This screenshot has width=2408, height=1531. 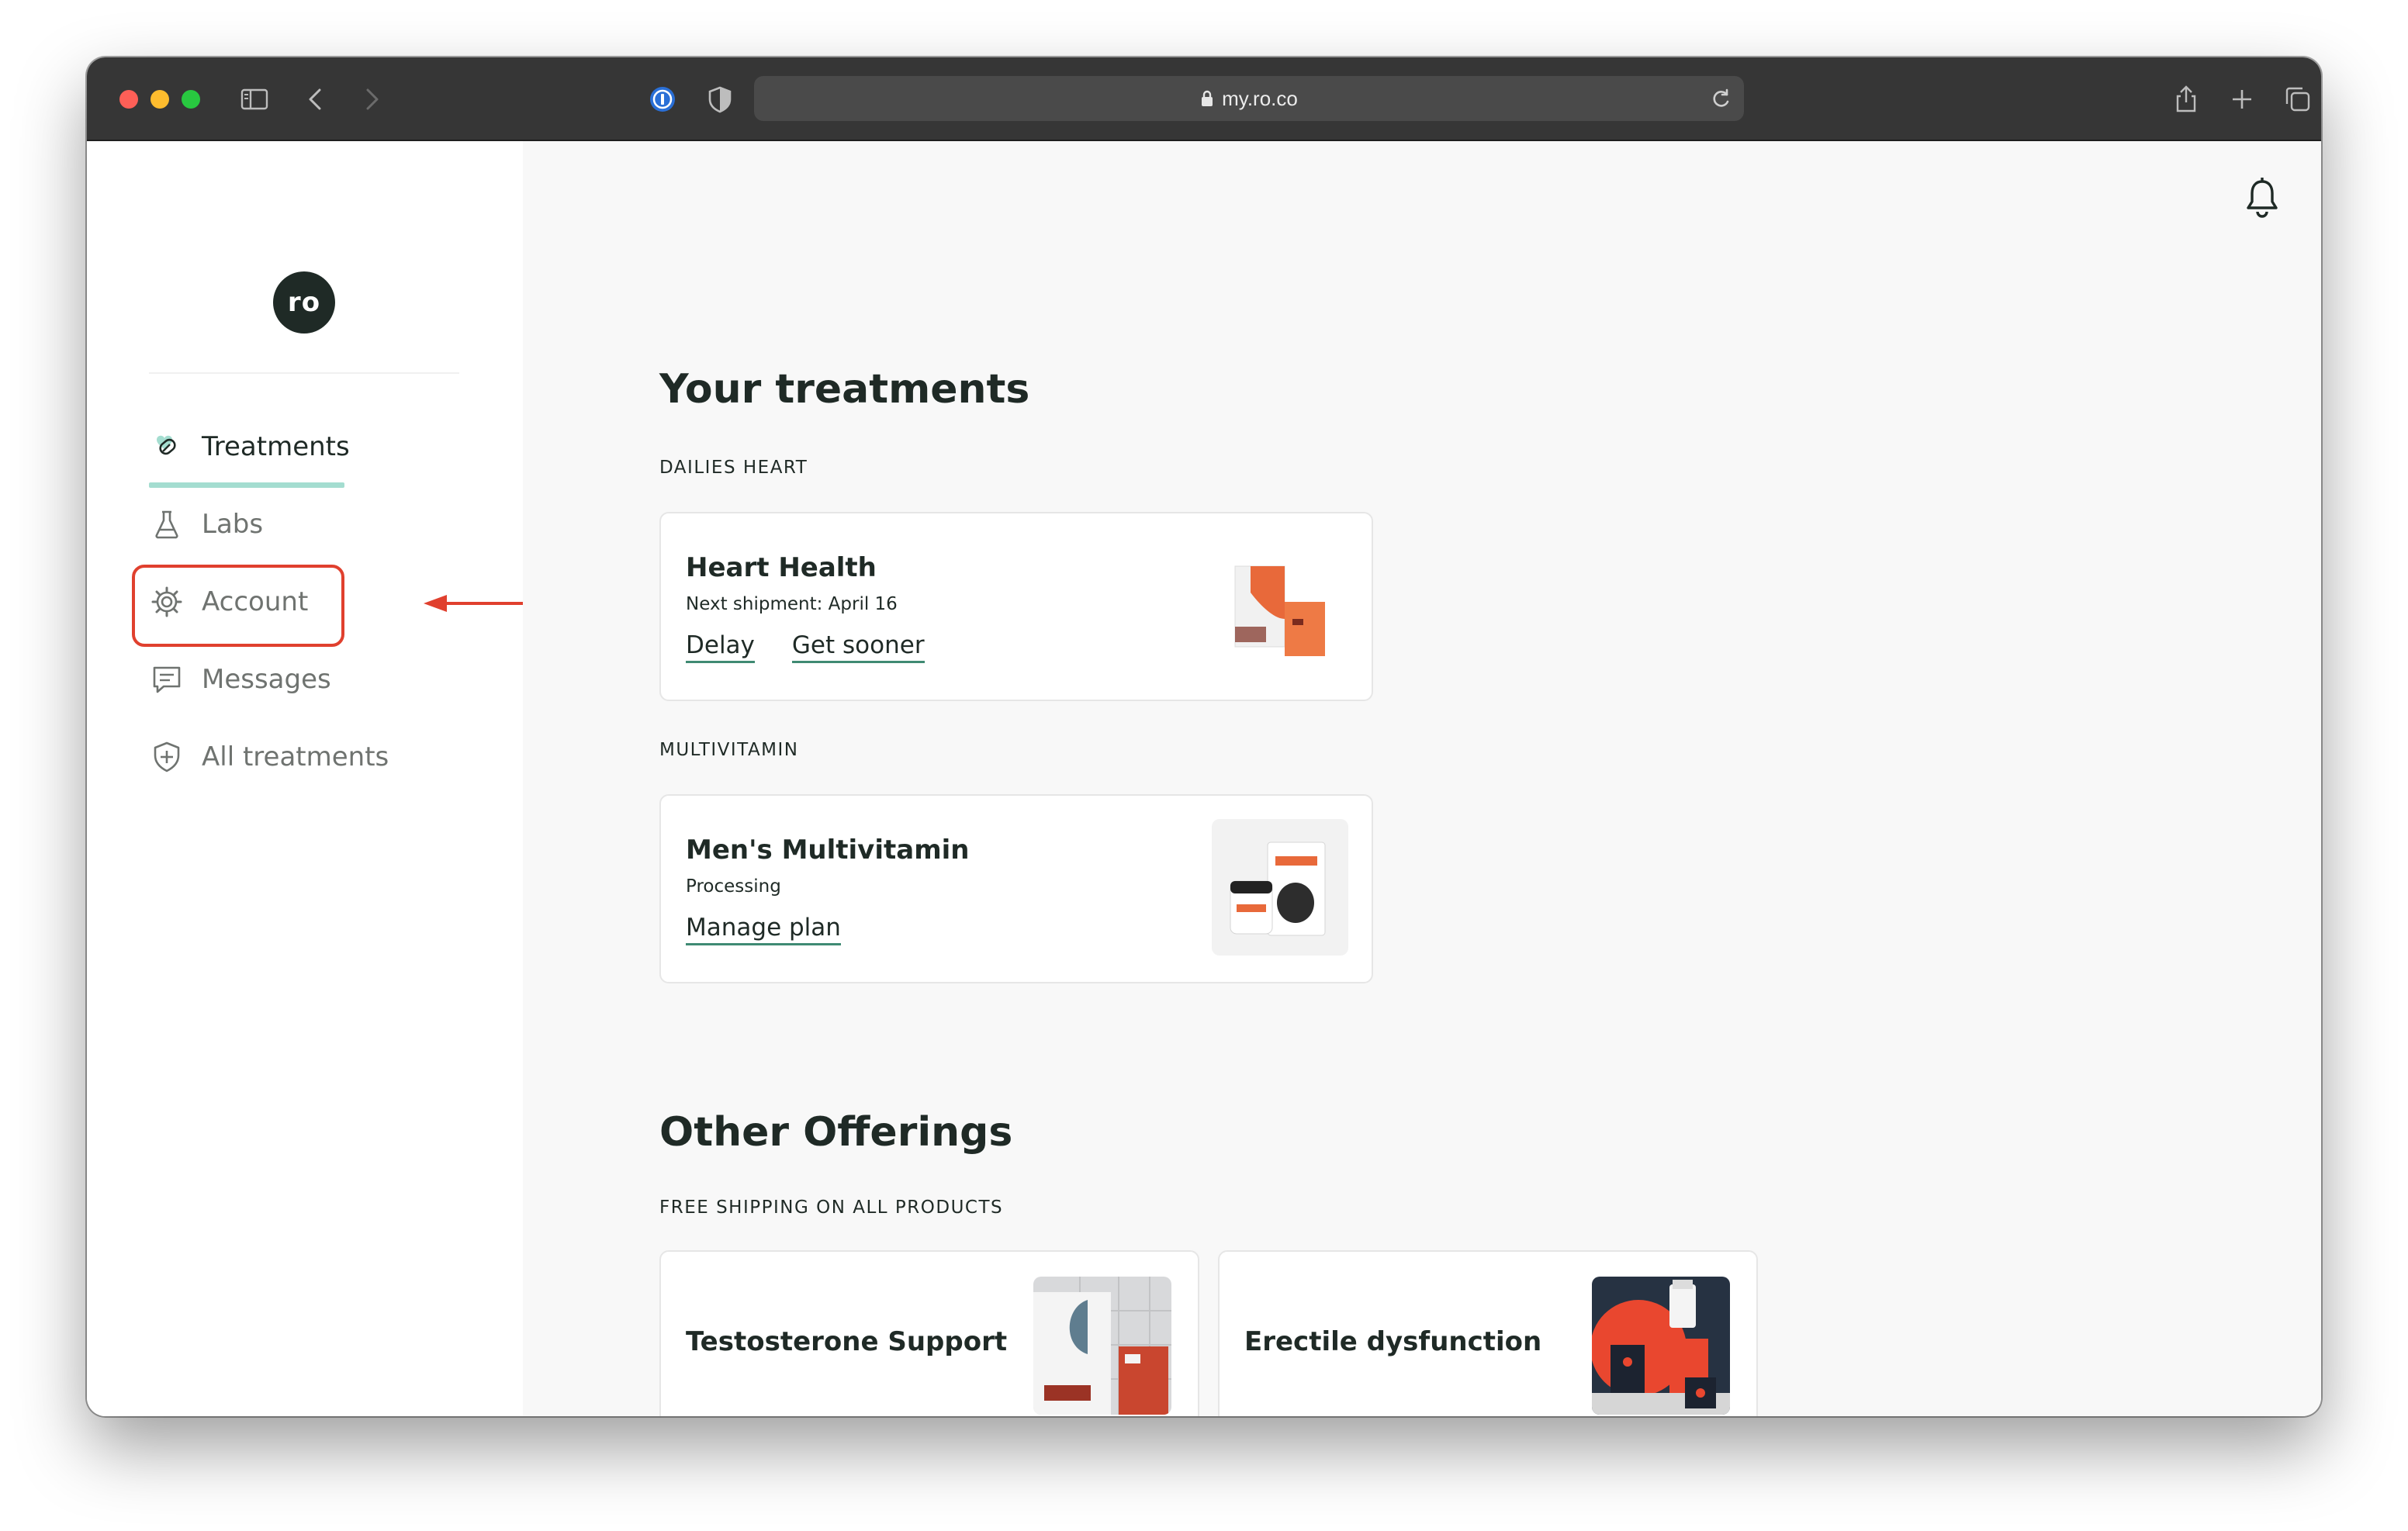 What do you see at coordinates (159, 99) in the screenshot?
I see `minimize-window-button` at bounding box center [159, 99].